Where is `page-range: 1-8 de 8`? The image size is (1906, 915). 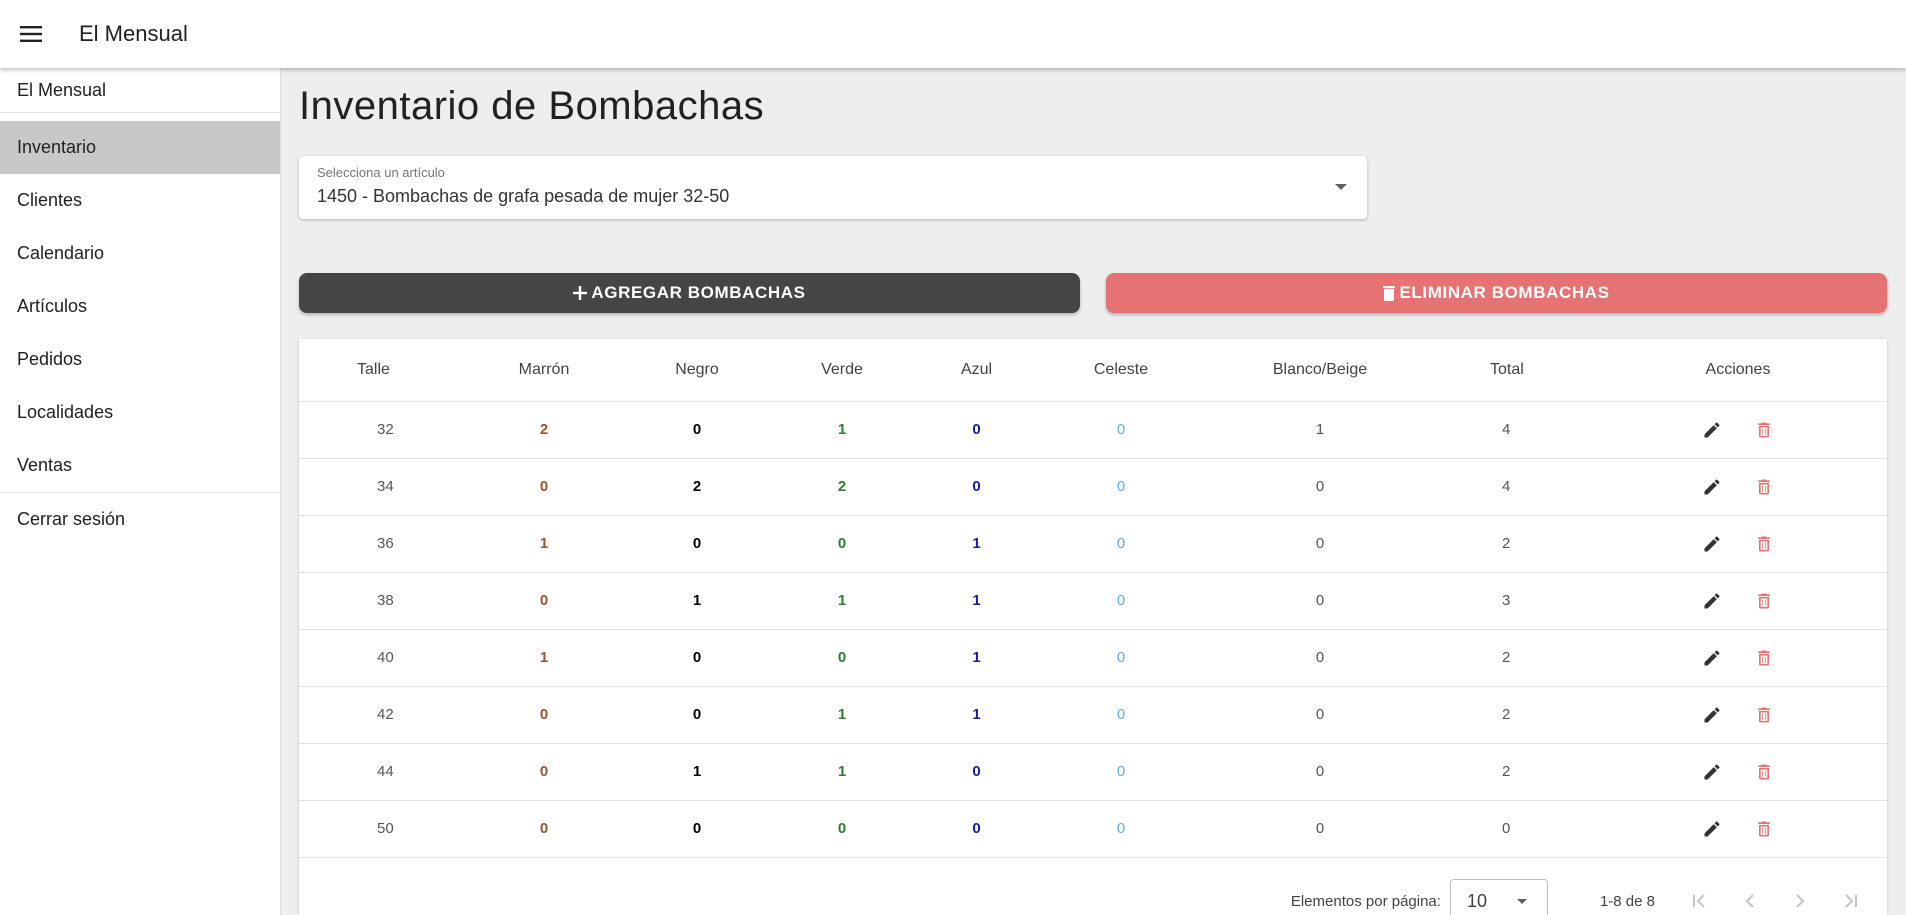 page-range: 1-8 de 8 is located at coordinates (1627, 901).